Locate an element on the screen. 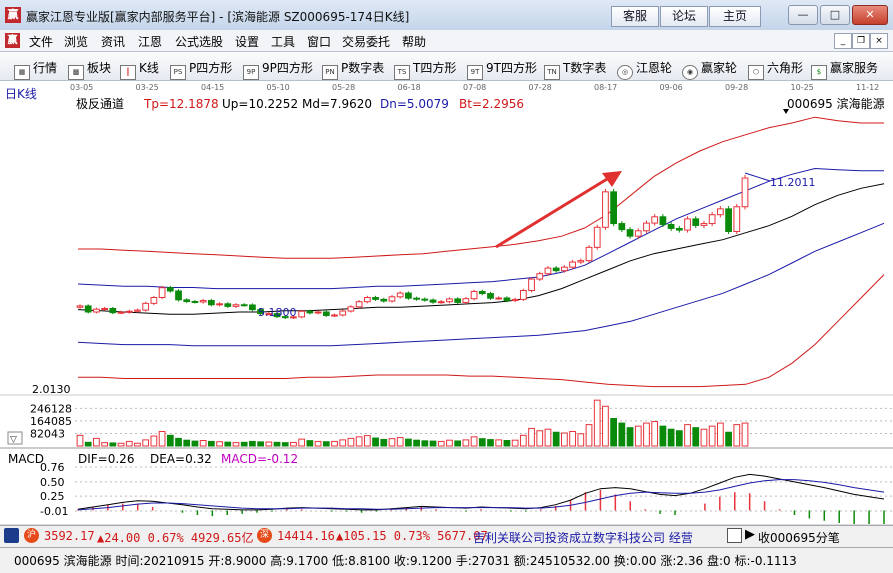 This screenshot has height=573, width=893. toolbar-quote-button: ▦ 行情 is located at coordinates (35, 69).